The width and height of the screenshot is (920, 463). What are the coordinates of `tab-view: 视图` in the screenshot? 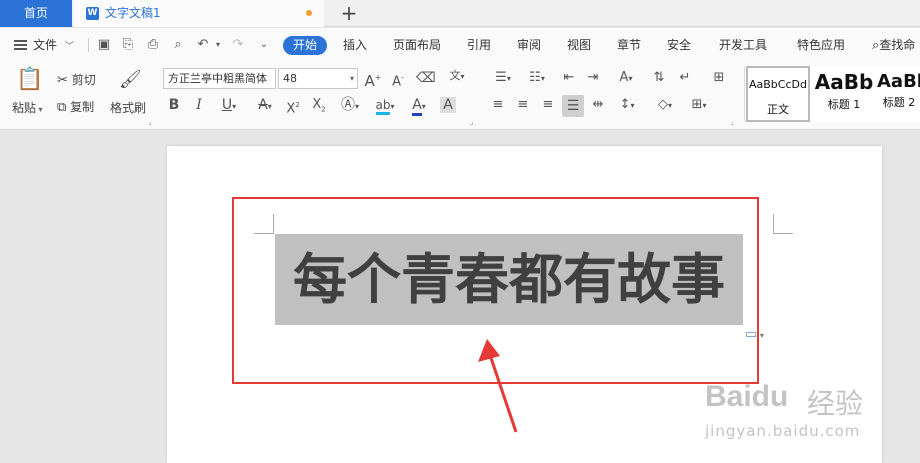 It's located at (579, 45).